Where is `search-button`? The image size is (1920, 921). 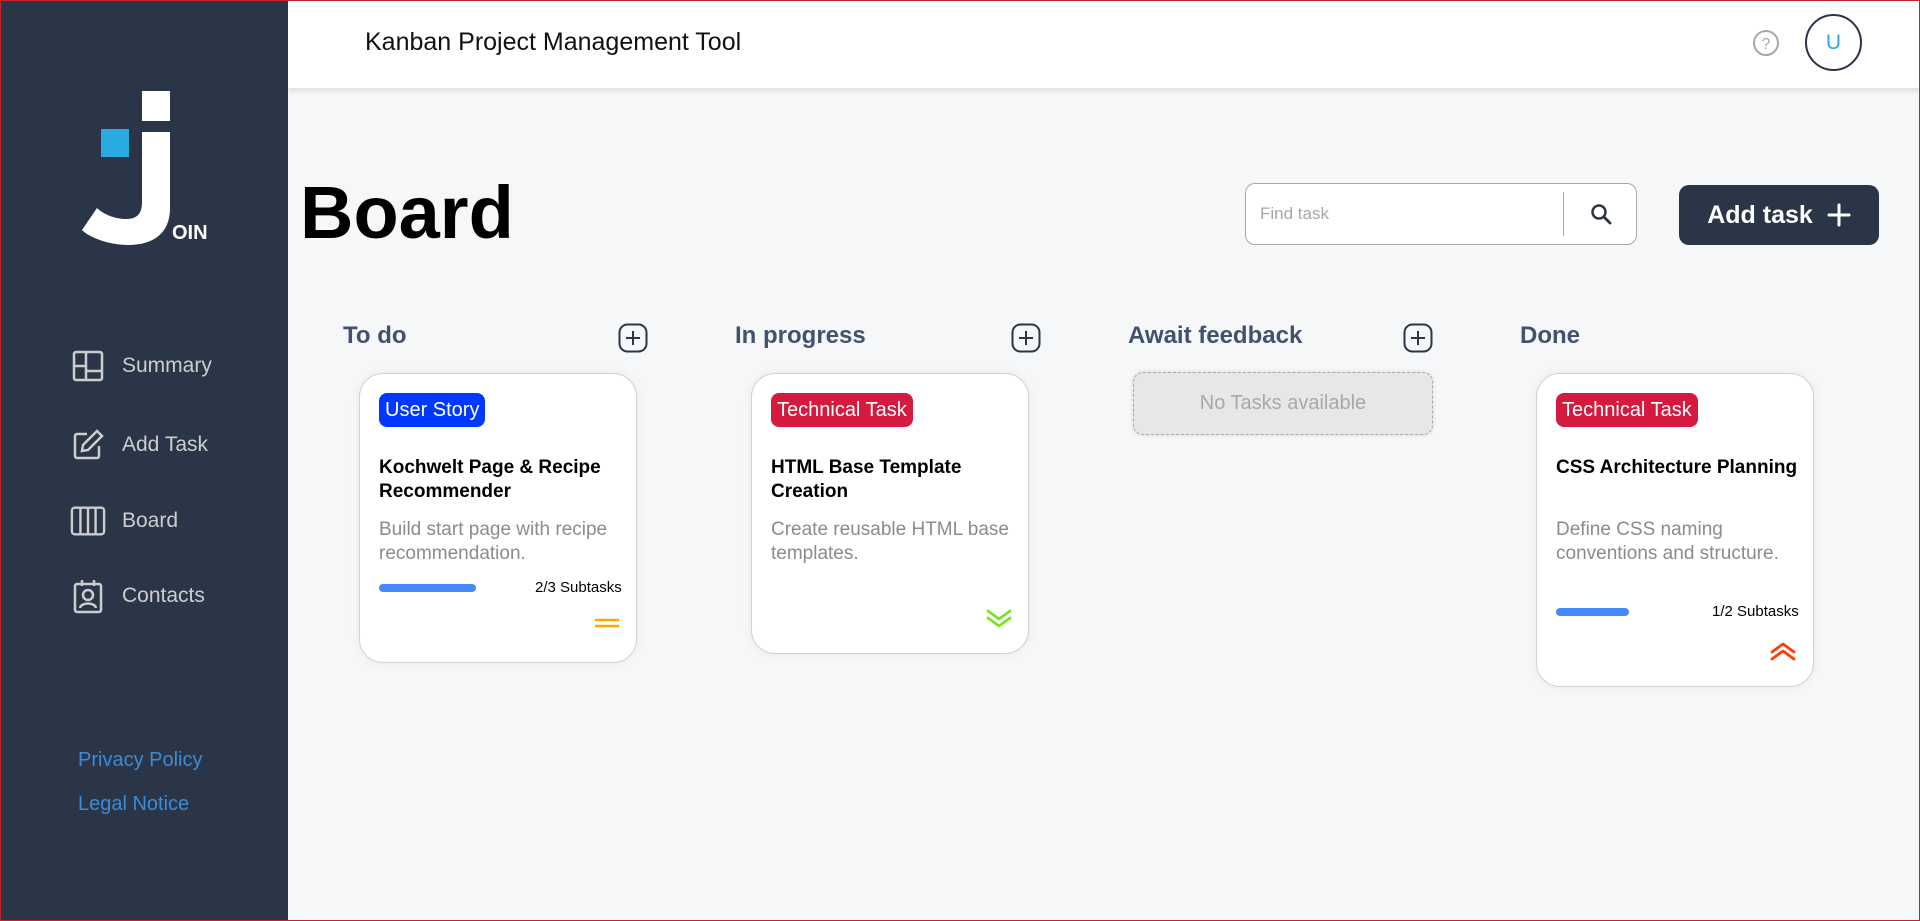 search-button is located at coordinates (1601, 214).